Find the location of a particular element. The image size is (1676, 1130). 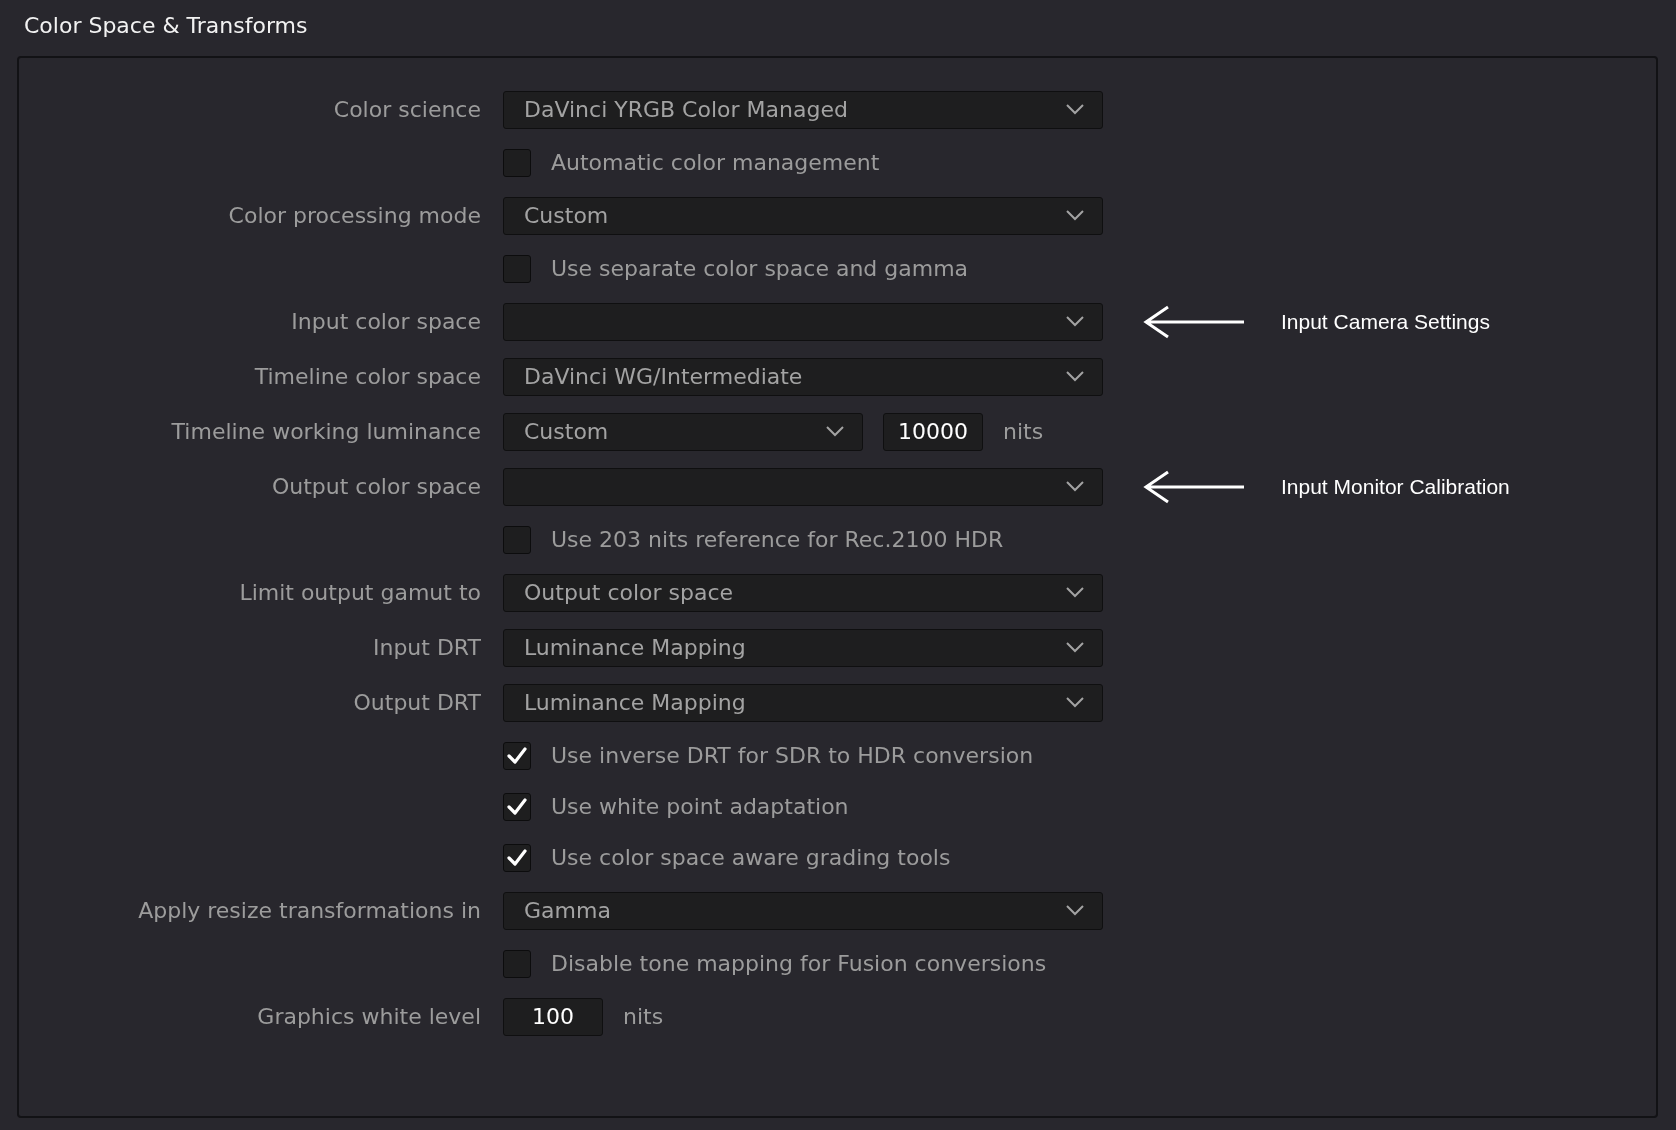

field-label: Input DRT is located at coordinates (426, 647).